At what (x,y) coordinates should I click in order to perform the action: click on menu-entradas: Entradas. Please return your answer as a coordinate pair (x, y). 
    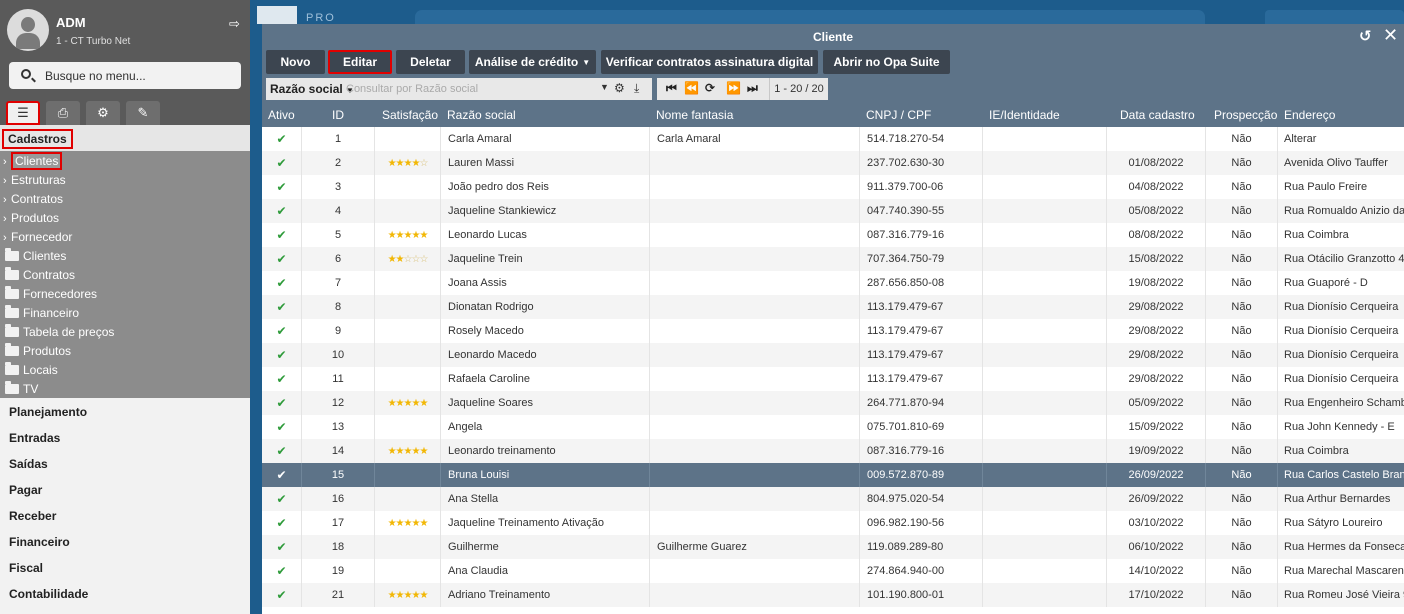
    Looking at the image, I should click on (34, 438).